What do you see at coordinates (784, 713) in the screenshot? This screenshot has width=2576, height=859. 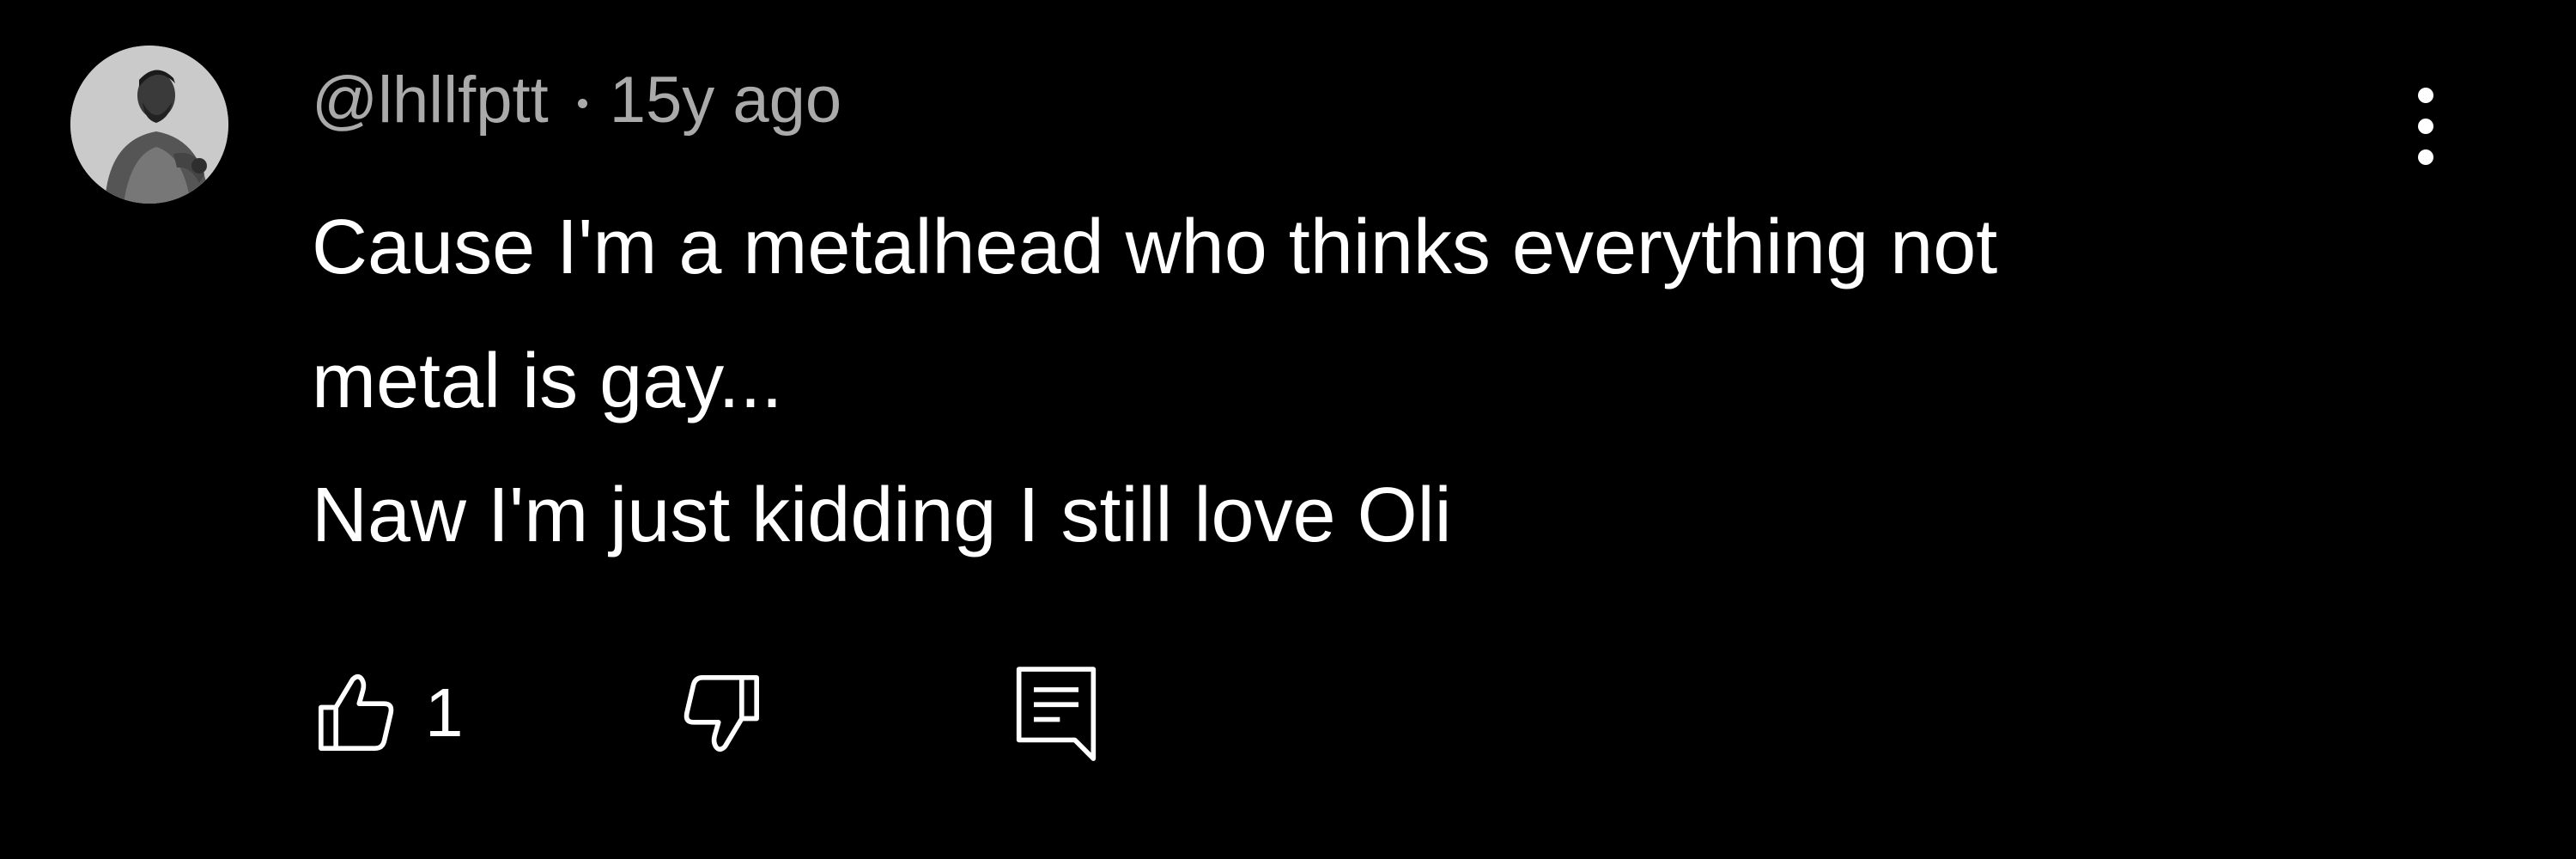 I see `comment-actions: 1` at bounding box center [784, 713].